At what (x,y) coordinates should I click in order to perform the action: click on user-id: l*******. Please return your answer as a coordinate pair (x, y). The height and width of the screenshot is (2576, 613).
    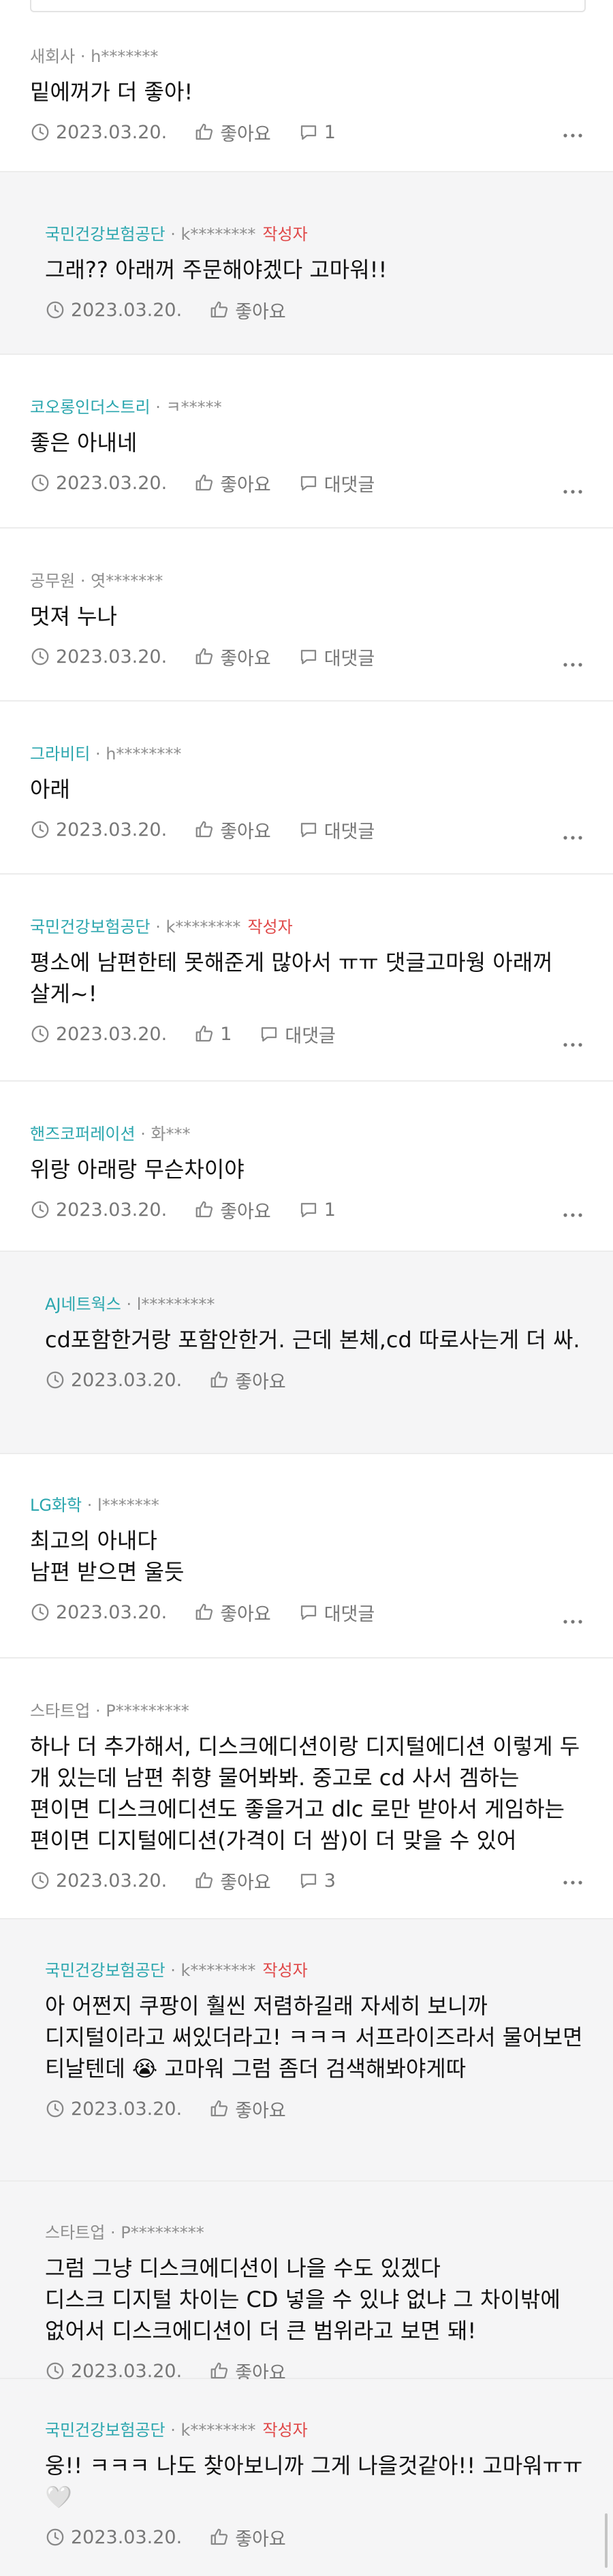
    Looking at the image, I should click on (128, 1505).